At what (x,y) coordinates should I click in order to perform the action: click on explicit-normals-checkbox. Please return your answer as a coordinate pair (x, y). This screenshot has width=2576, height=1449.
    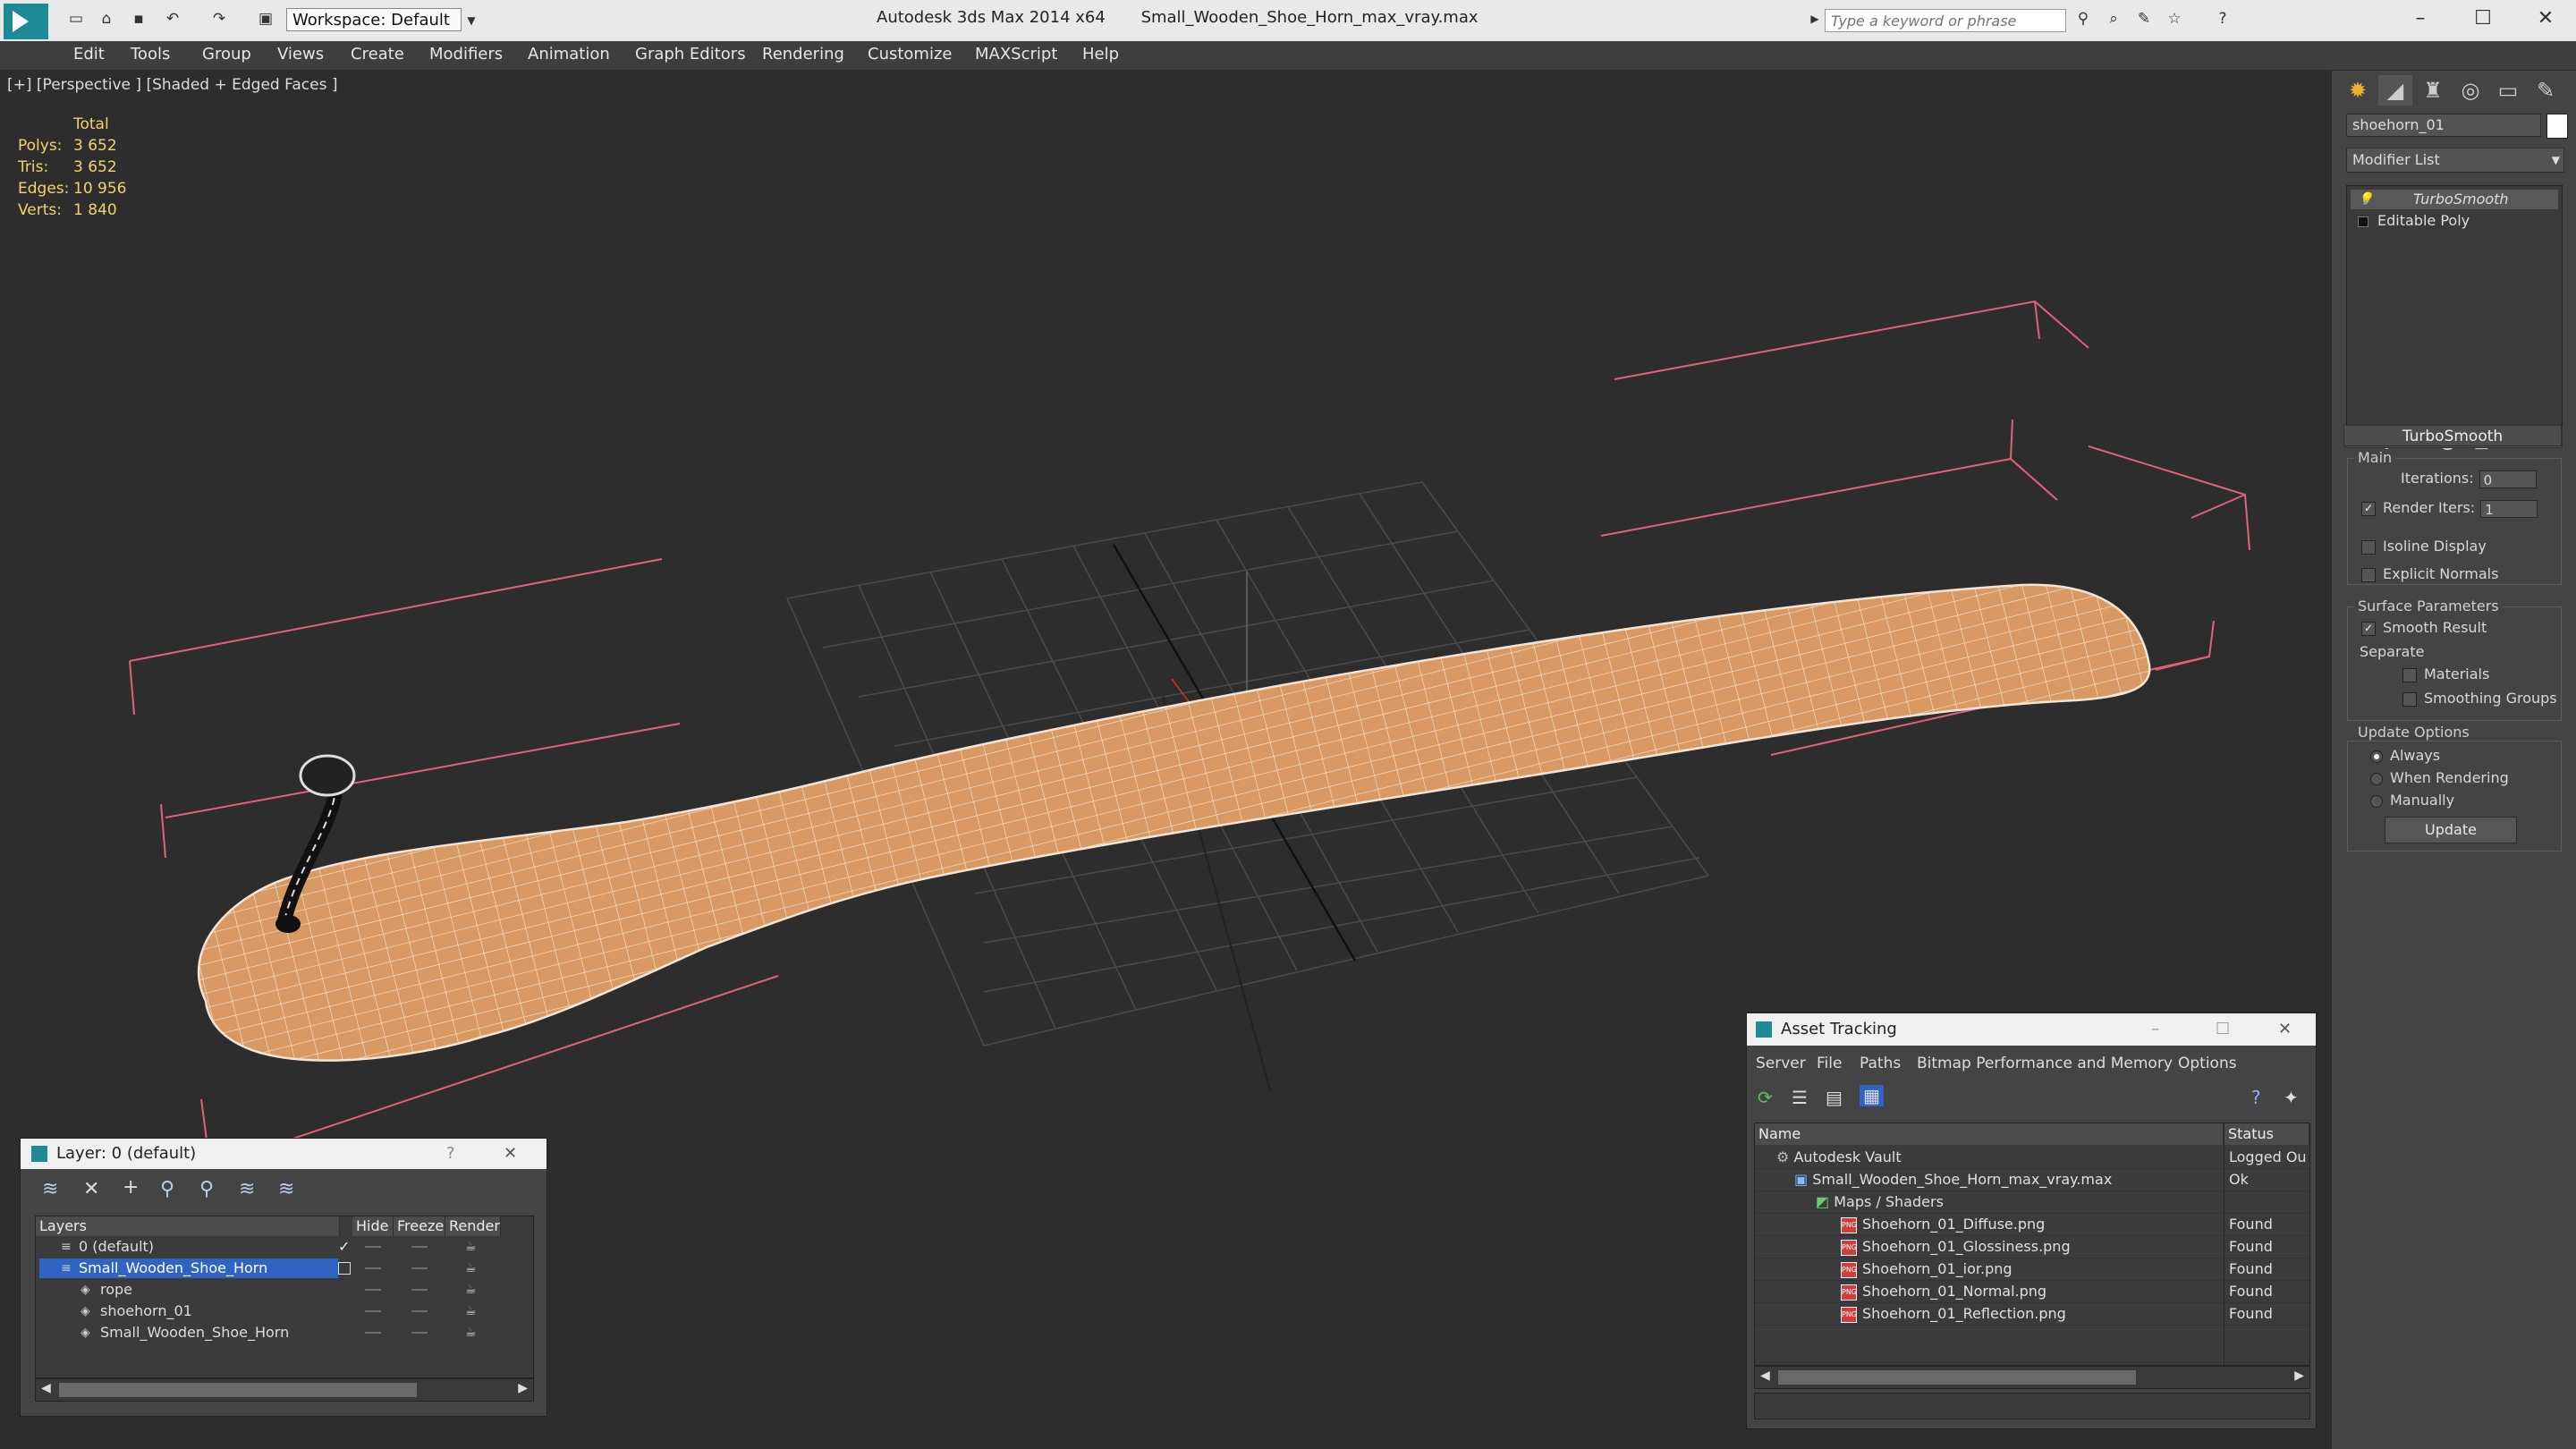
    Looking at the image, I should click on (2368, 574).